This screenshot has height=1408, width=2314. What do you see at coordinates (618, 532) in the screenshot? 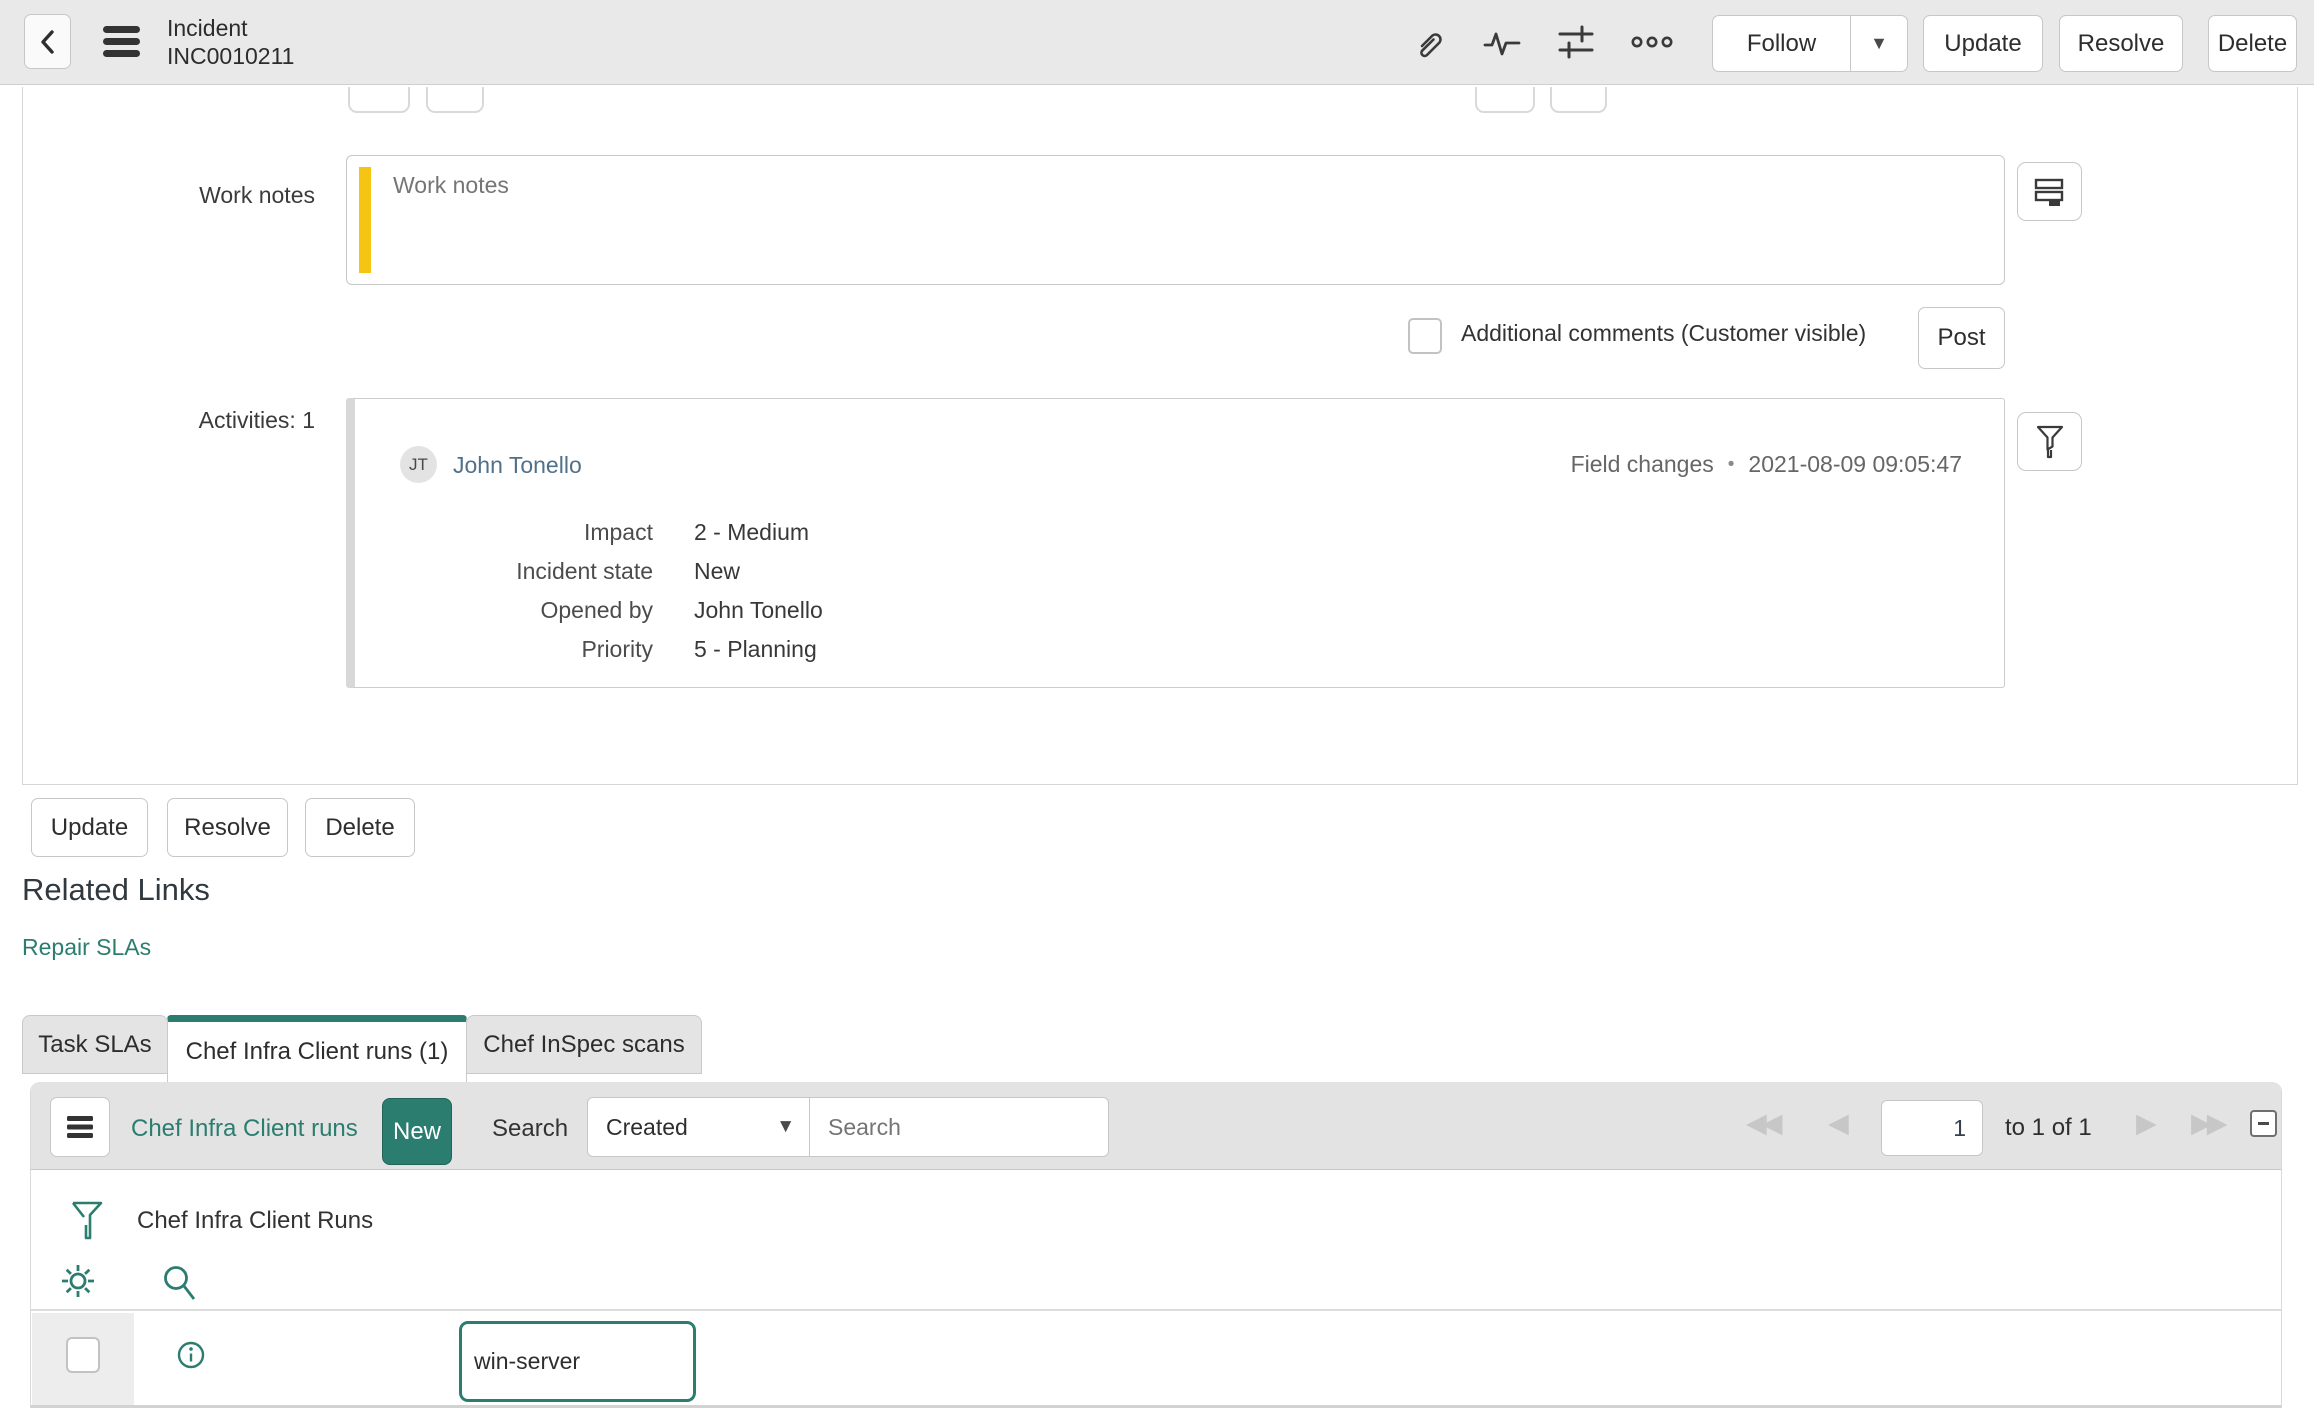
I see `field-change-label: Impact` at bounding box center [618, 532].